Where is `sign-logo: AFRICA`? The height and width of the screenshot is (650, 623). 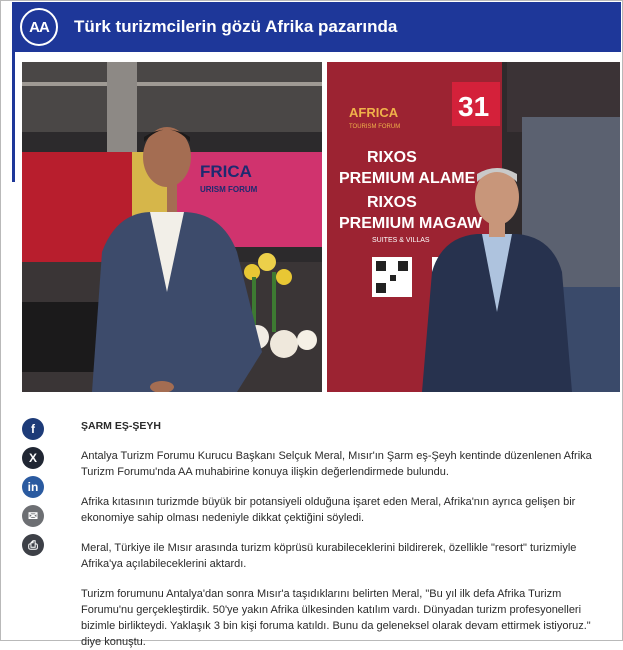
sign-logo: AFRICA is located at coordinates (374, 112).